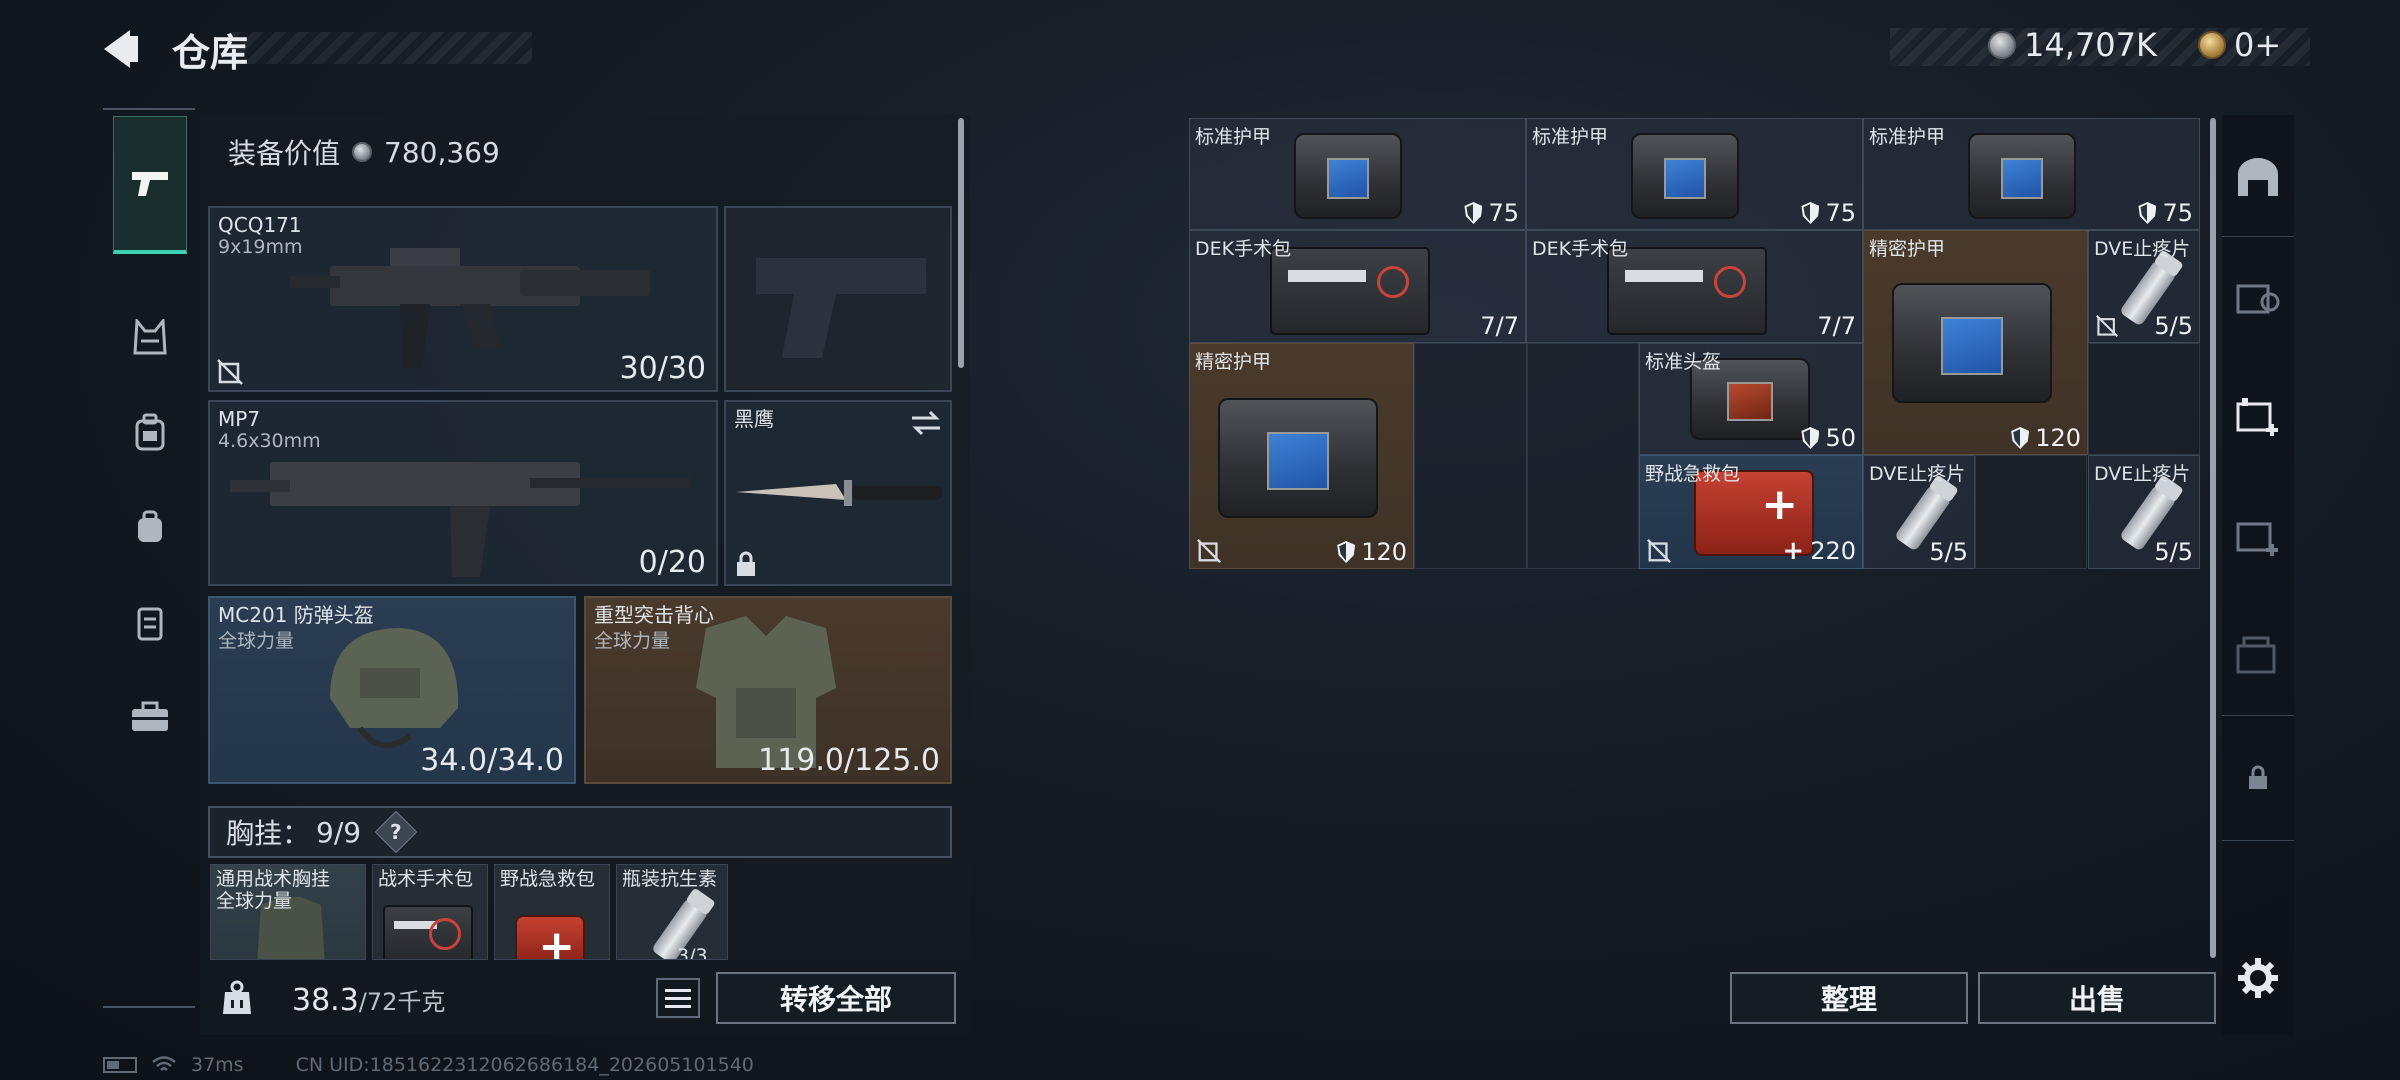 Image resolution: width=2400 pixels, height=1080 pixels. I want to click on back-button, so click(125, 49).